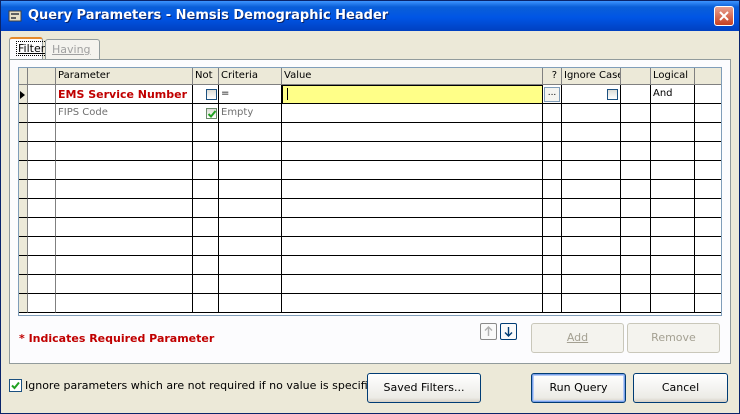  What do you see at coordinates (591, 76) in the screenshot?
I see `column-header: Ignore Case` at bounding box center [591, 76].